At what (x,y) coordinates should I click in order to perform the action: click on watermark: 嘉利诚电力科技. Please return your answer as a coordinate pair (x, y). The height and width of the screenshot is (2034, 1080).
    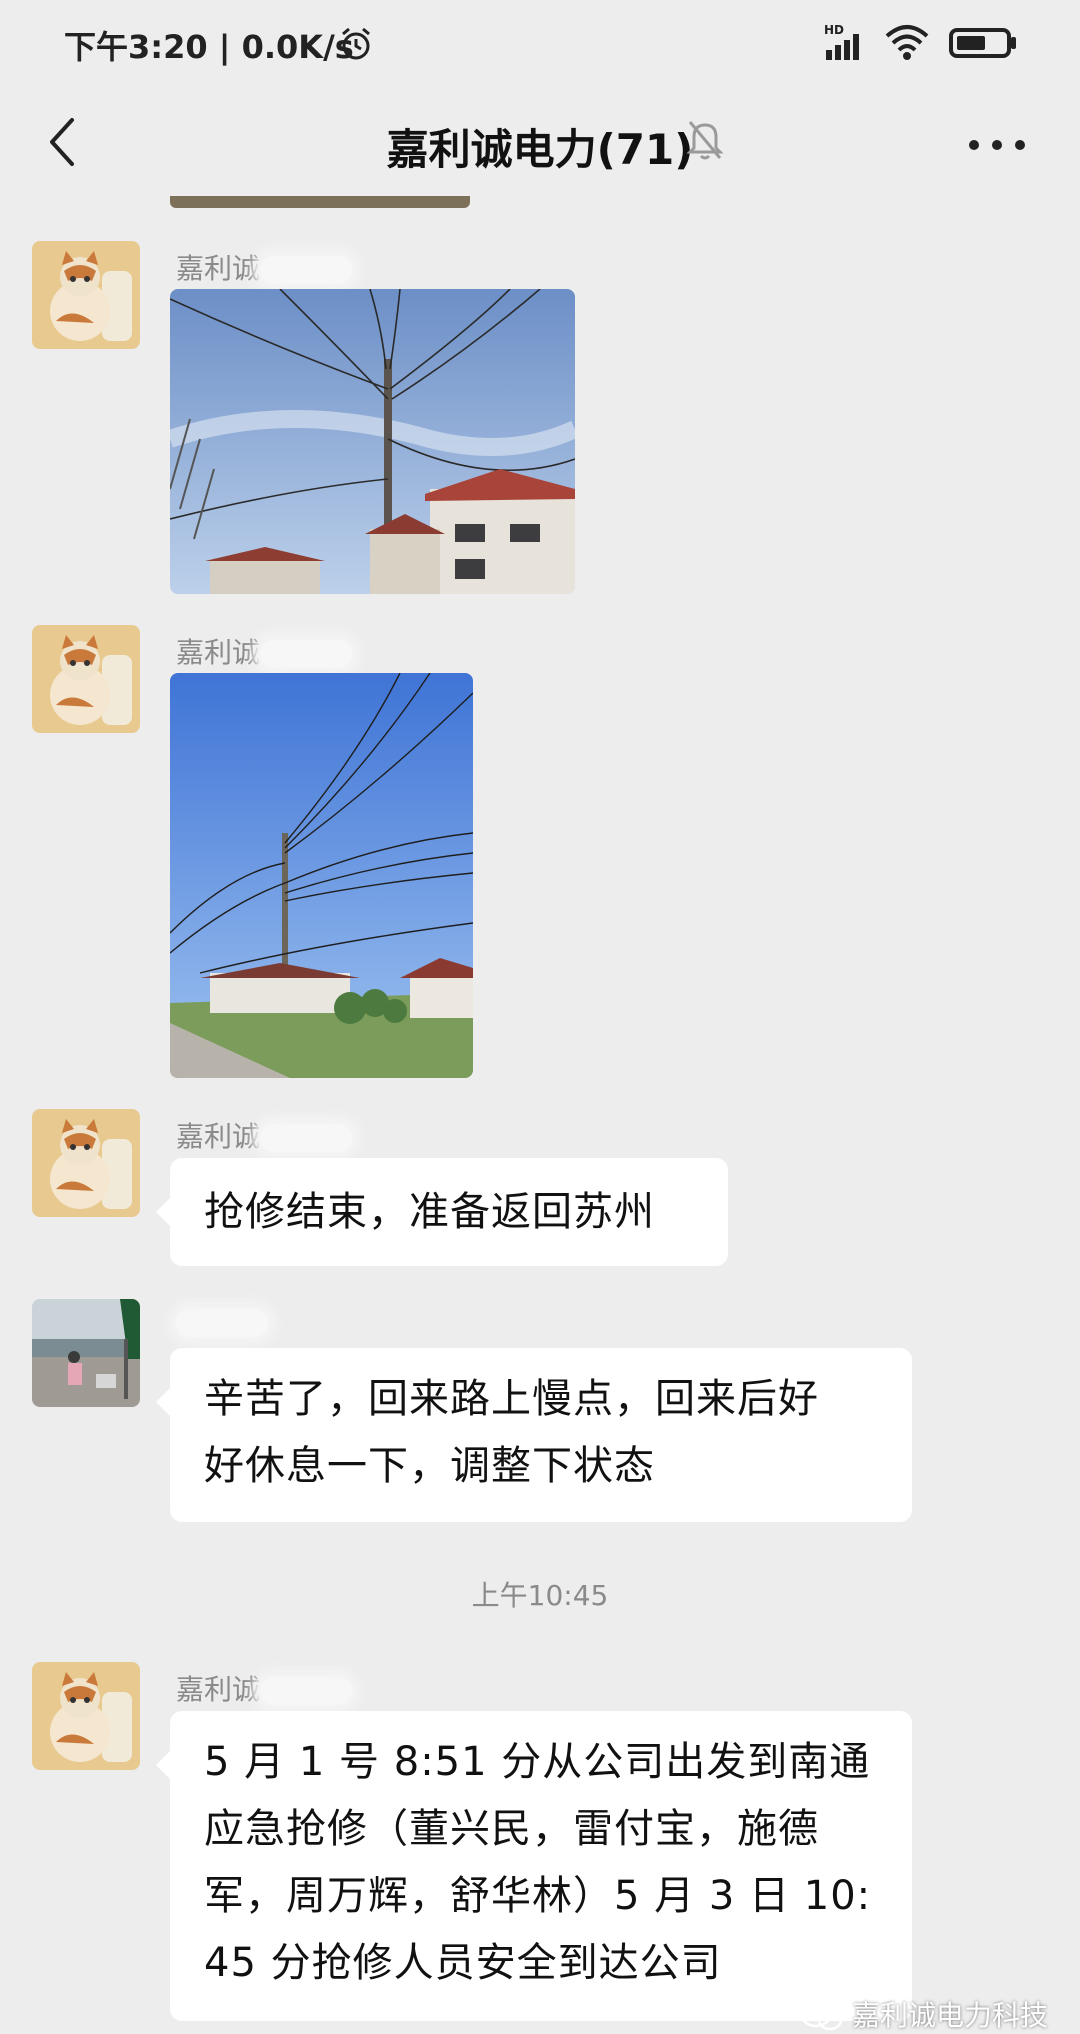
    Looking at the image, I should click on (924, 2014).